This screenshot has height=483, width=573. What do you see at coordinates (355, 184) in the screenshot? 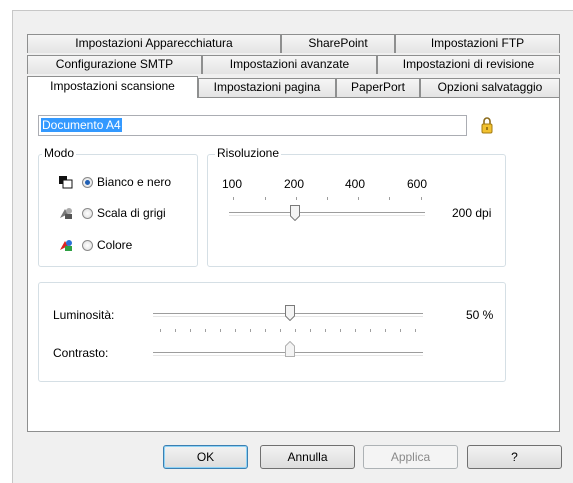
I see `resolution-tick-400: 400` at bounding box center [355, 184].